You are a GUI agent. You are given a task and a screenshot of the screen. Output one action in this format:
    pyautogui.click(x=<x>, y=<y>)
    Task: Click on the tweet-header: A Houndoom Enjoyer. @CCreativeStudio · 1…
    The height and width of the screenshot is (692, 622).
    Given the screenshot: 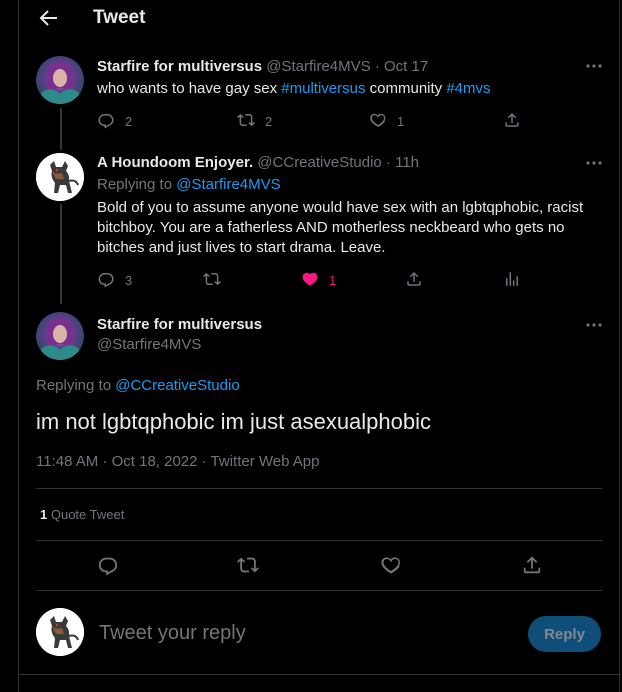 What is the action you would take?
    pyautogui.click(x=258, y=162)
    